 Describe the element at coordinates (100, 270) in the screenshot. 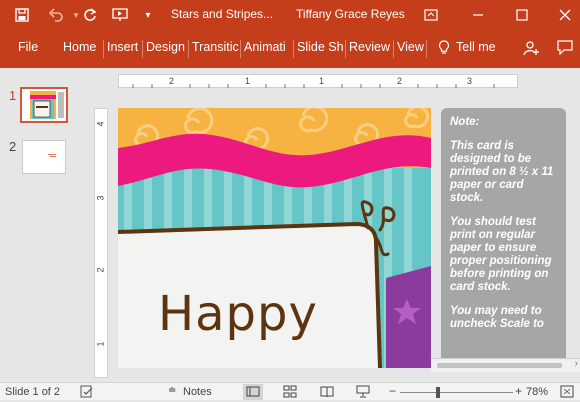

I see `ruler-label: 2` at that location.